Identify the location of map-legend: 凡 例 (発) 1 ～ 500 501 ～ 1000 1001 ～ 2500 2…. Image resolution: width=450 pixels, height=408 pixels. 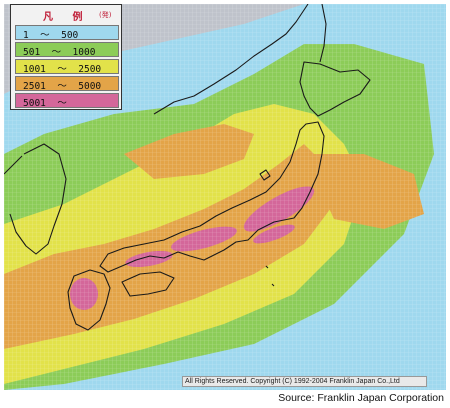
(66, 57).